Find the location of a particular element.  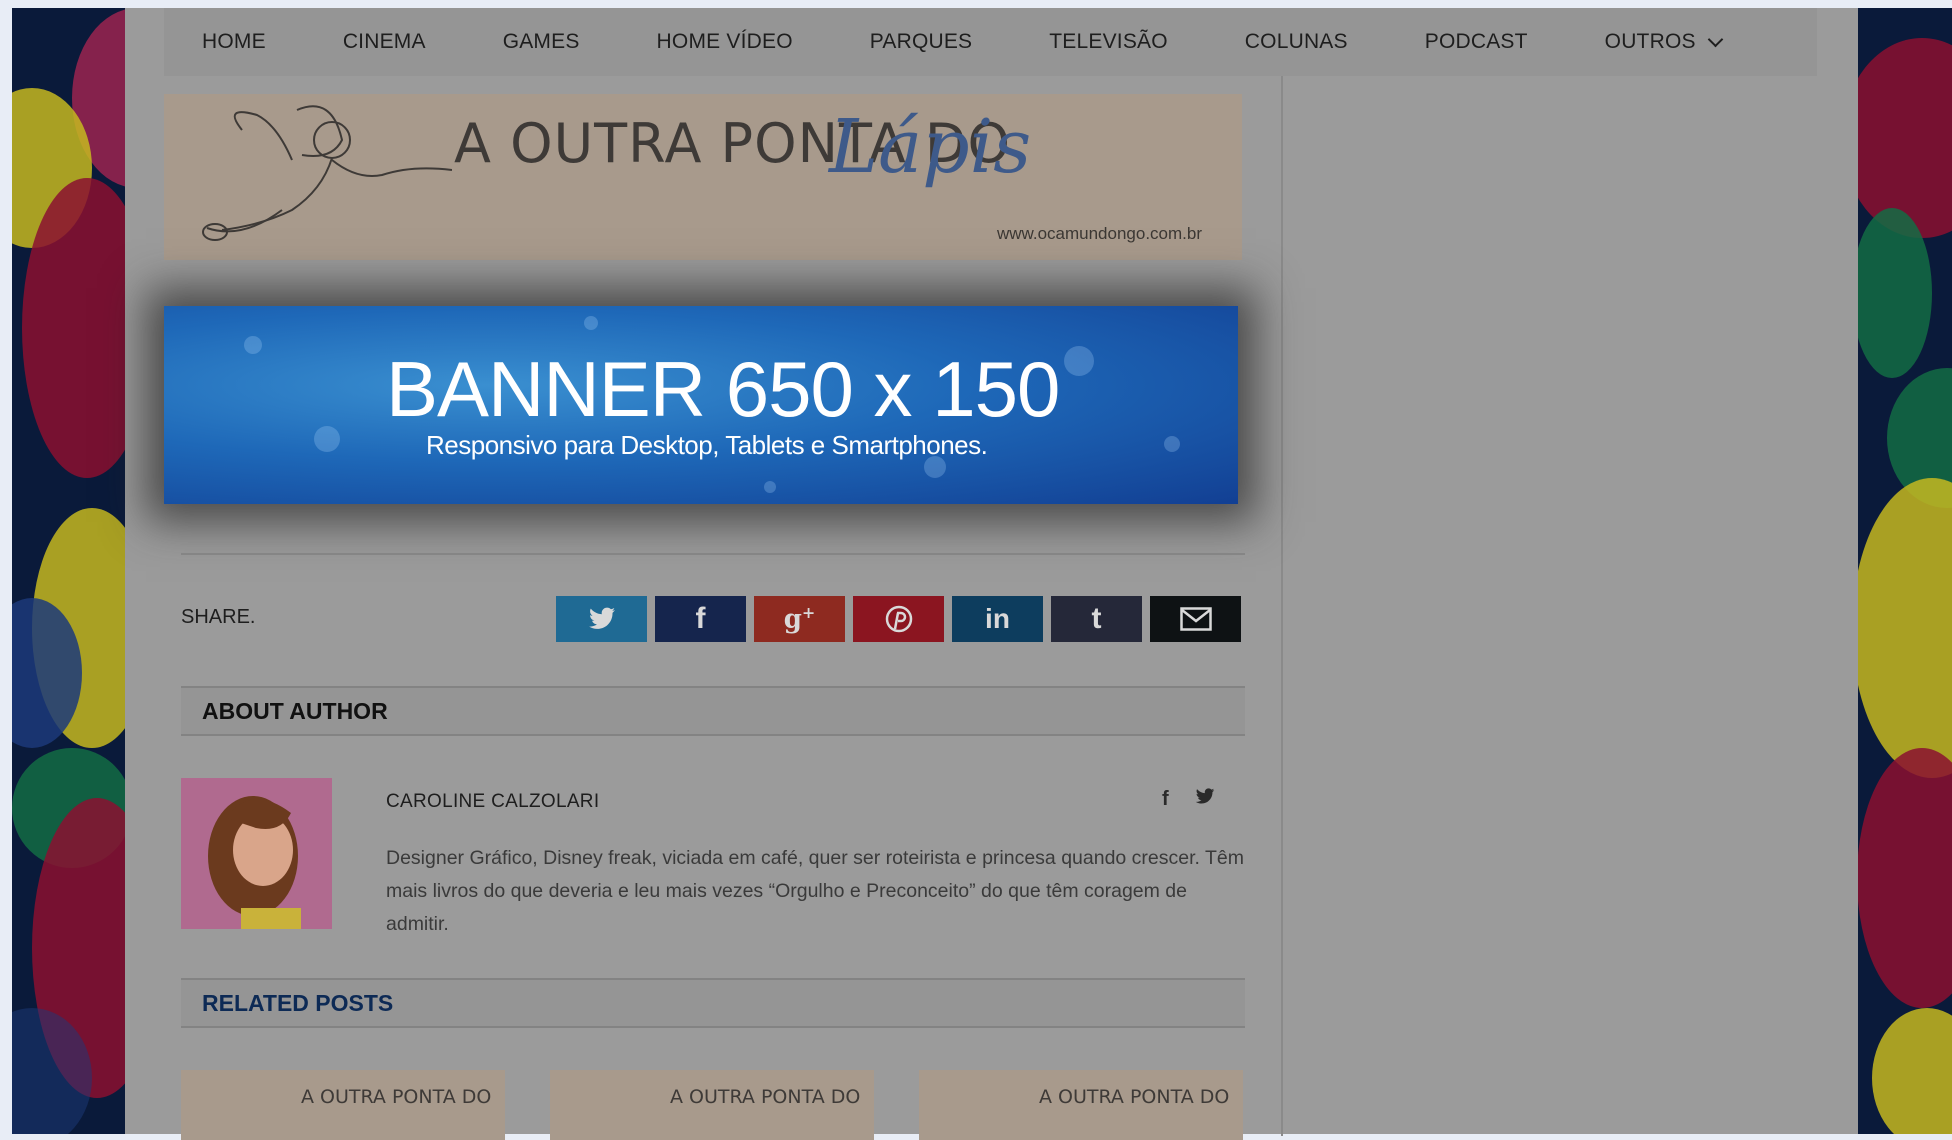

sidebar-divider is located at coordinates (1282, 606).